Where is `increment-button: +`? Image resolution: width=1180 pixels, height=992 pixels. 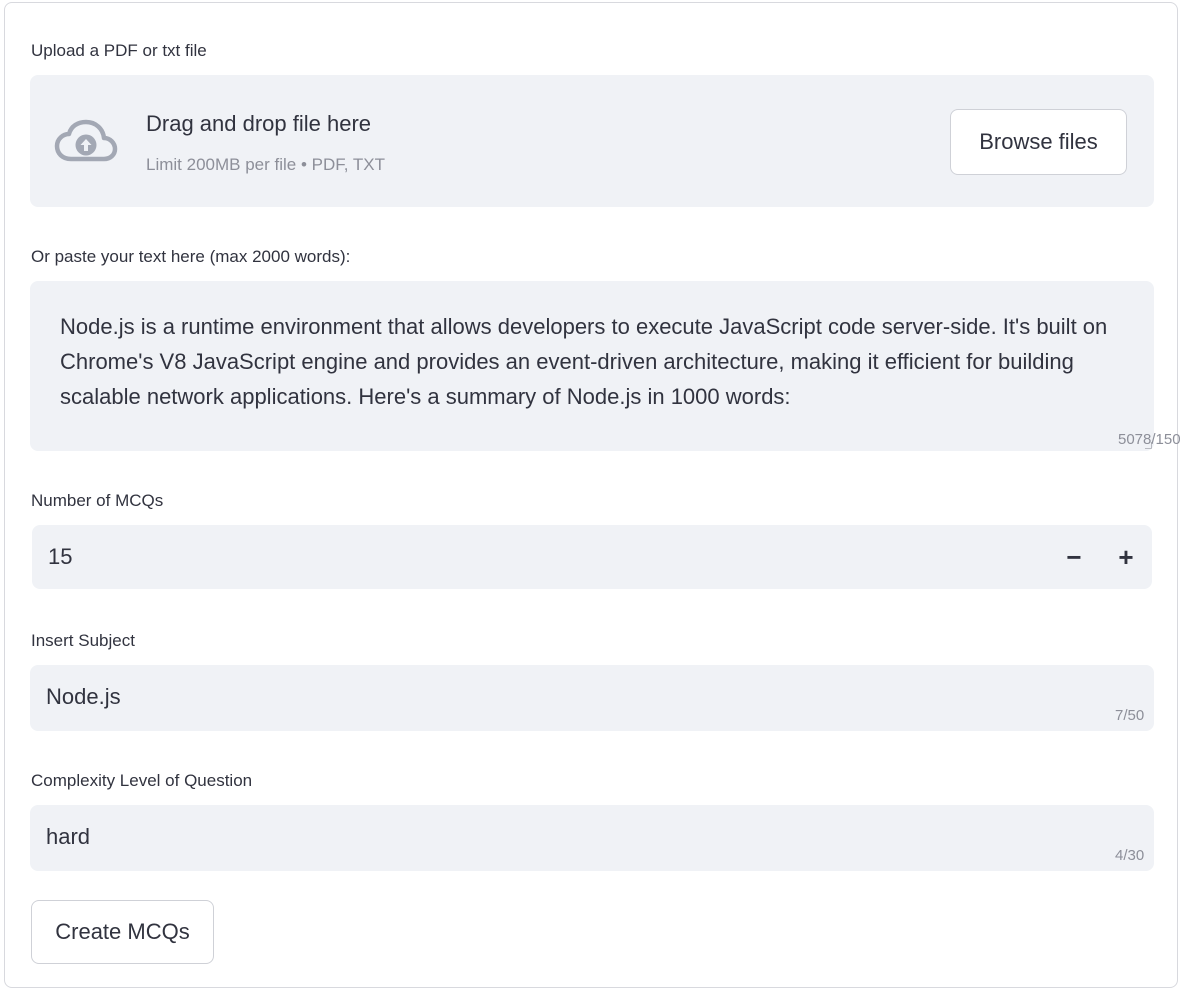
increment-button: + is located at coordinates (1126, 557).